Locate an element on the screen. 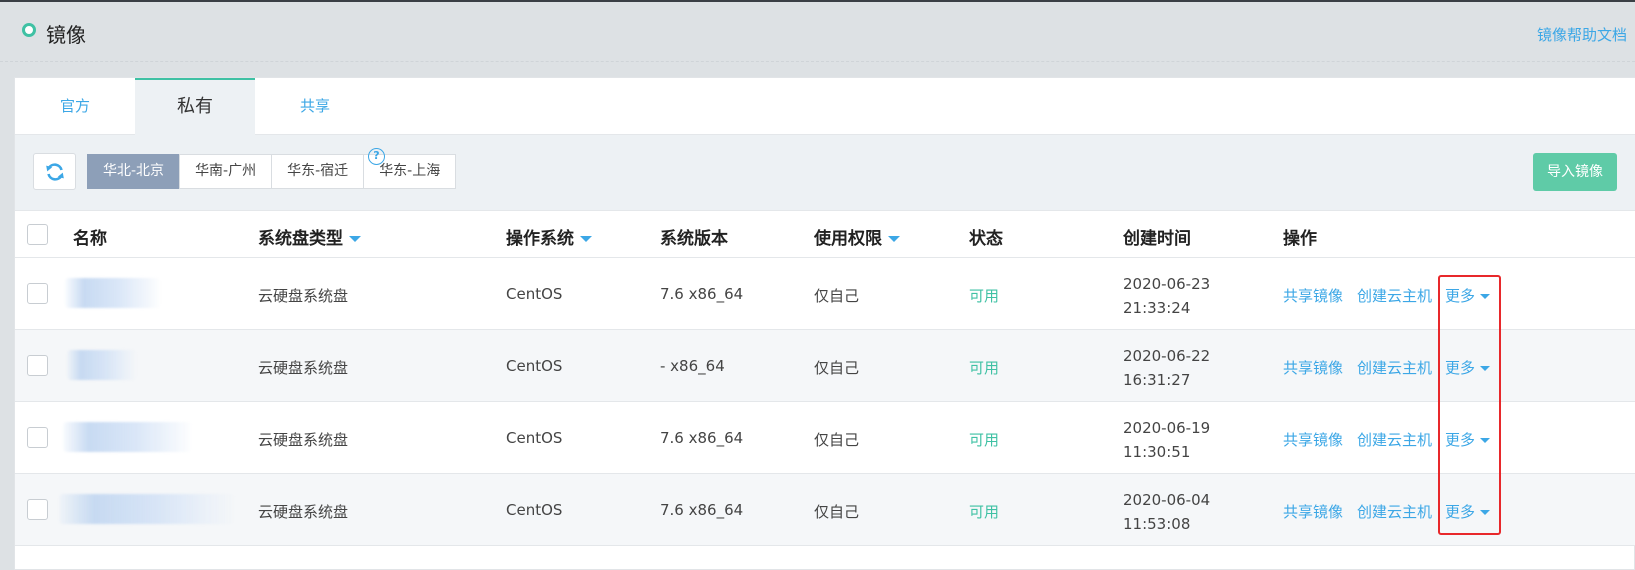  col-name: 名称 is located at coordinates (90, 239).